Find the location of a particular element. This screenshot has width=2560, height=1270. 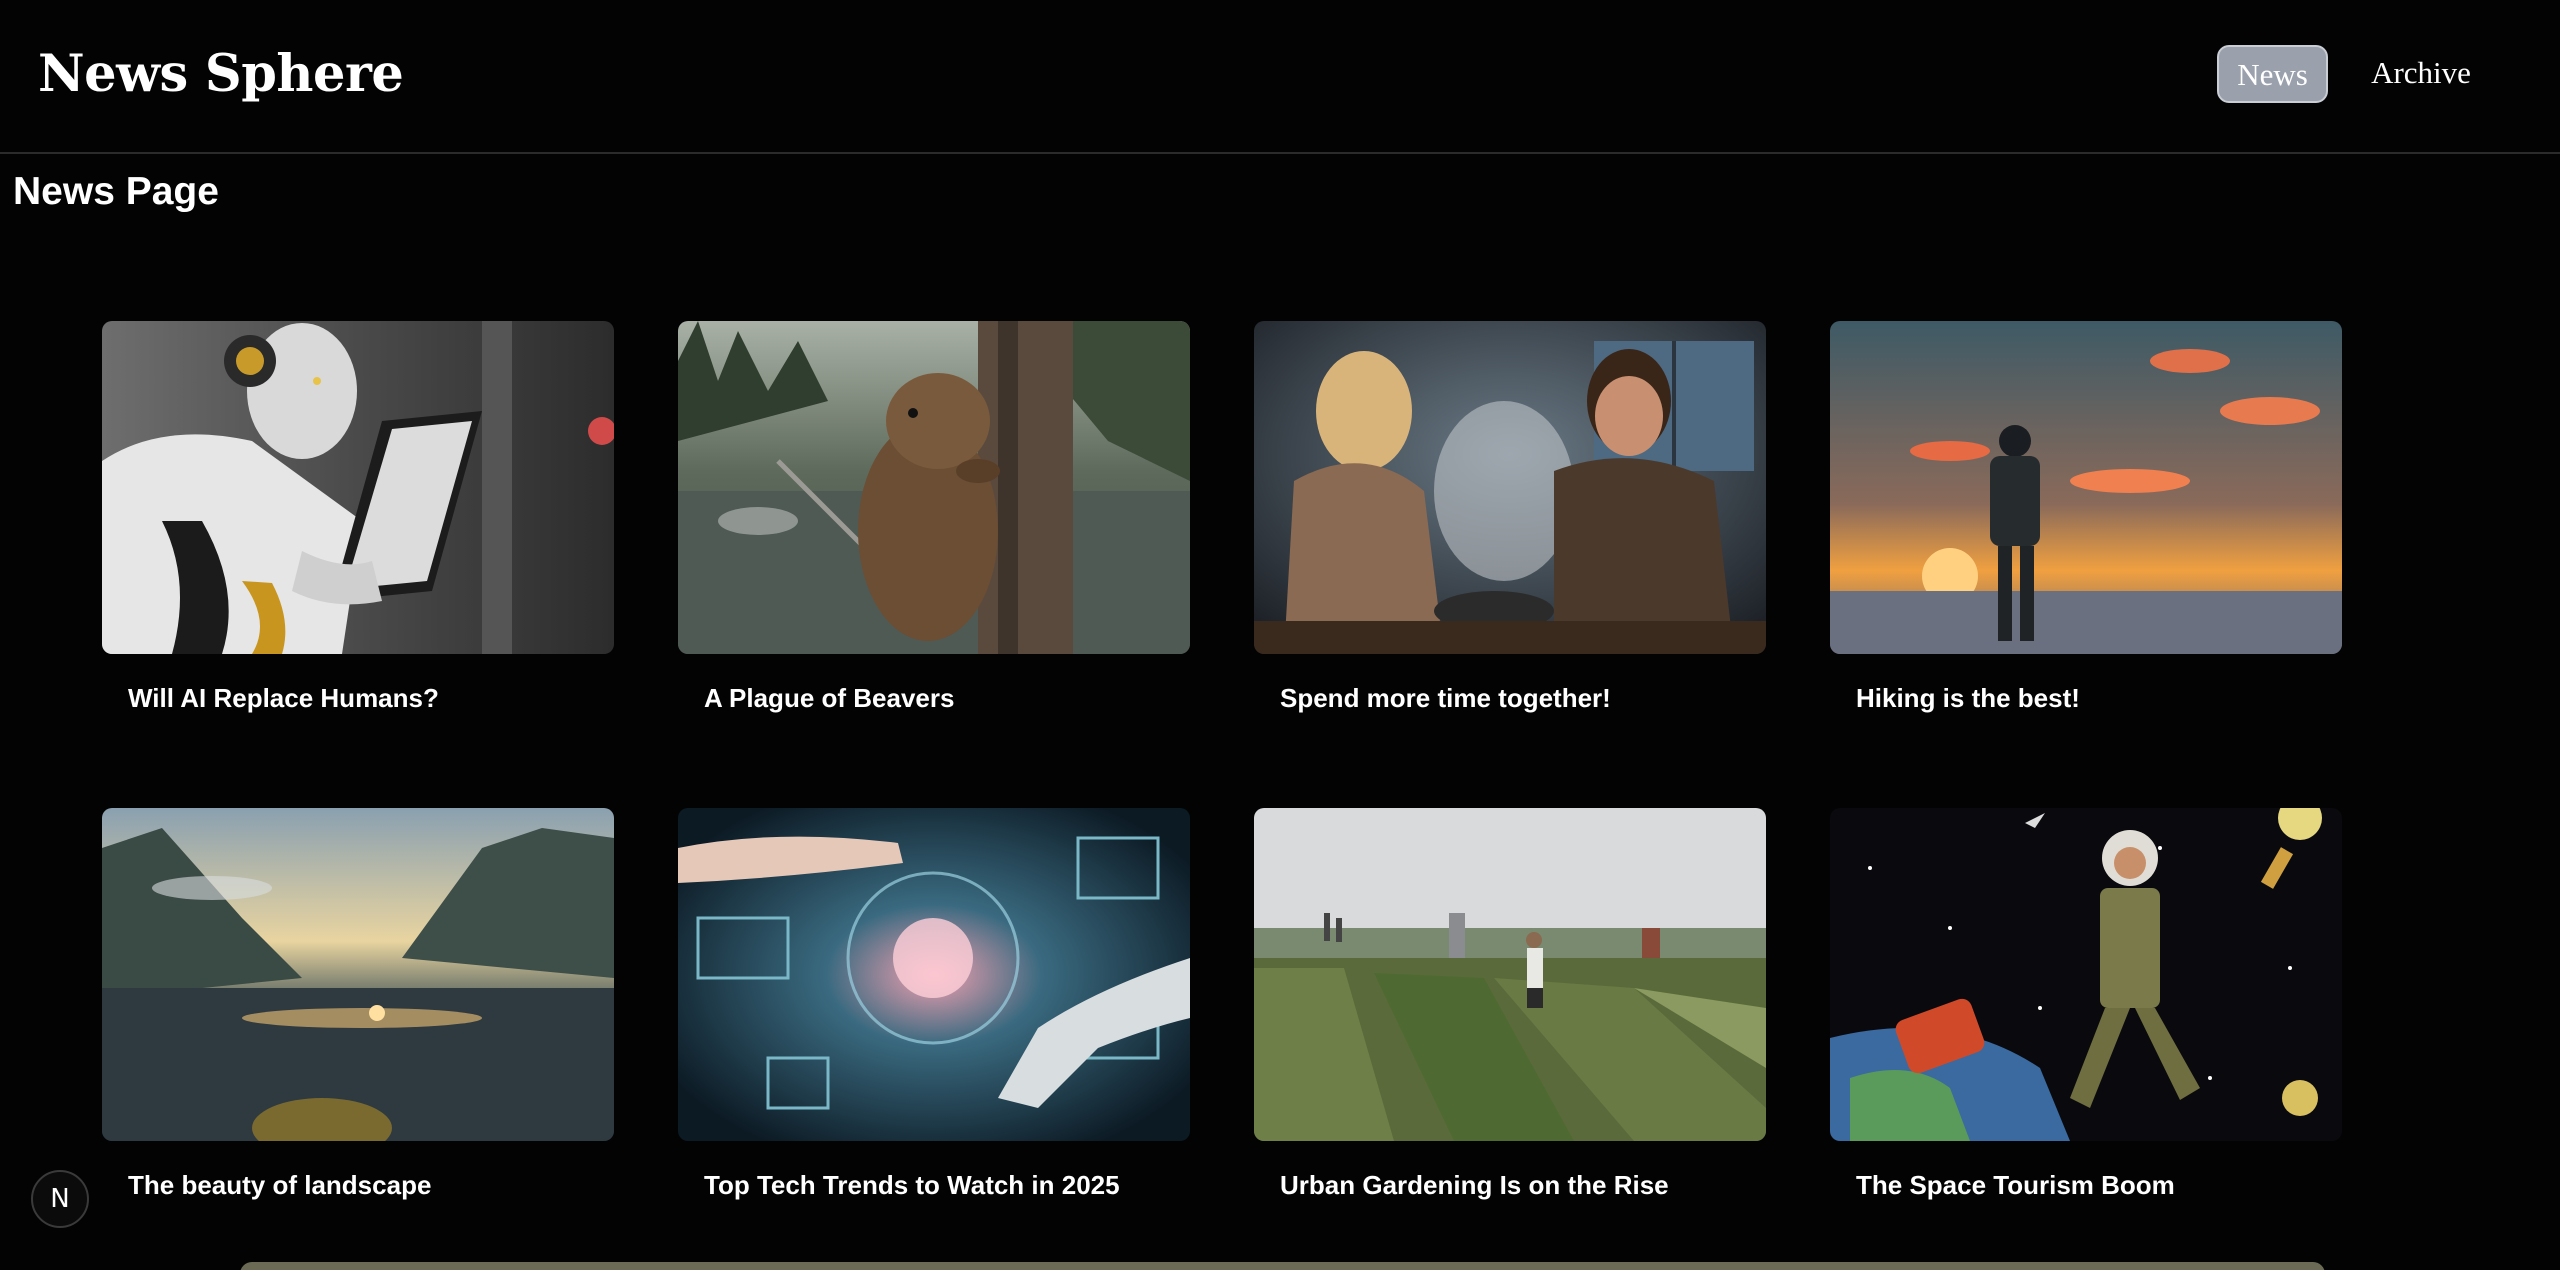

article-card: Urban Gardening Is on the Rise is located at coordinates (1510, 1004).